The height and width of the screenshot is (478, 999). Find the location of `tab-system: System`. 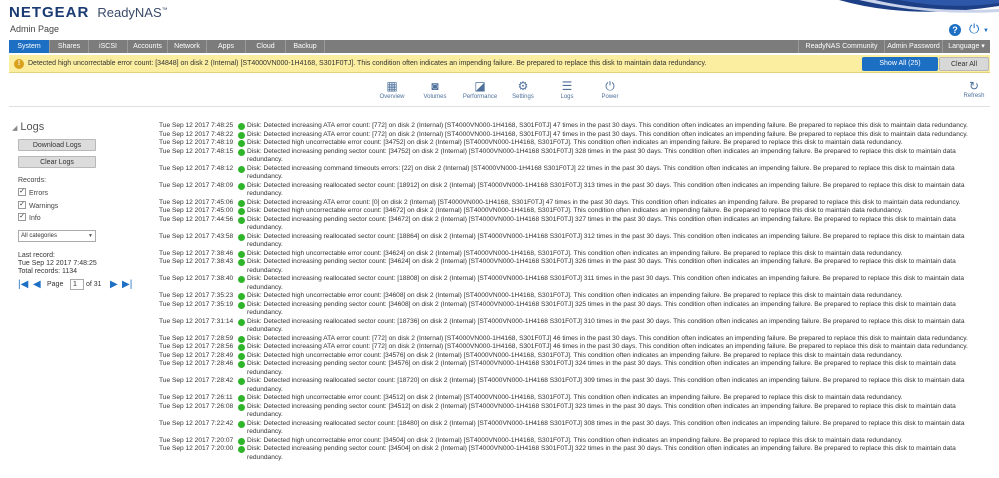

tab-system: System is located at coordinates (29, 46).